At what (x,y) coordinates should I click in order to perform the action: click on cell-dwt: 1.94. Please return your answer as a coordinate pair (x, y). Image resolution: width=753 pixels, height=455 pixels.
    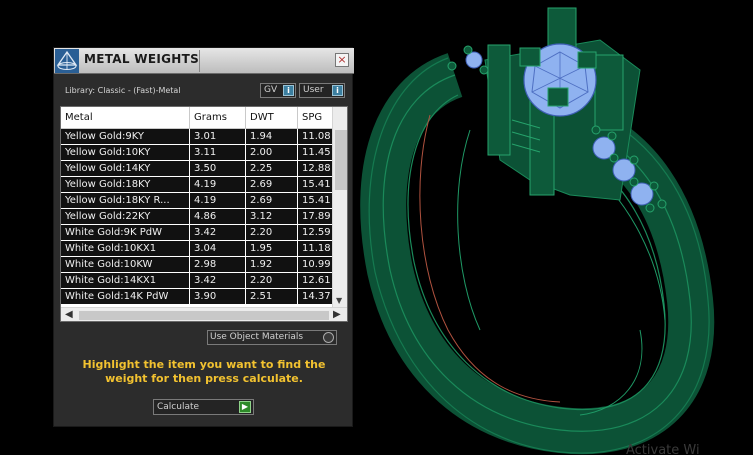
    Looking at the image, I should click on (272, 137).